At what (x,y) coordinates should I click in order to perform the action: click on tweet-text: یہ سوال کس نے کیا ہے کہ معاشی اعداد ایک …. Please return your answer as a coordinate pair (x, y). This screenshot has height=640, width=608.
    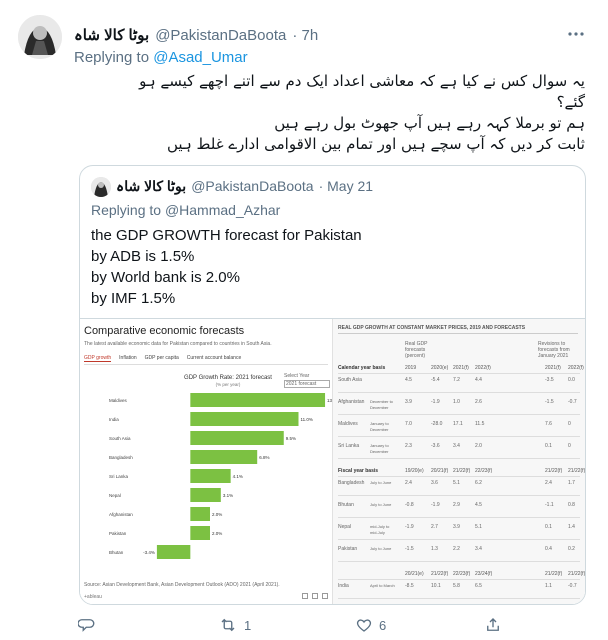
    Looking at the image, I should click on (332, 113).